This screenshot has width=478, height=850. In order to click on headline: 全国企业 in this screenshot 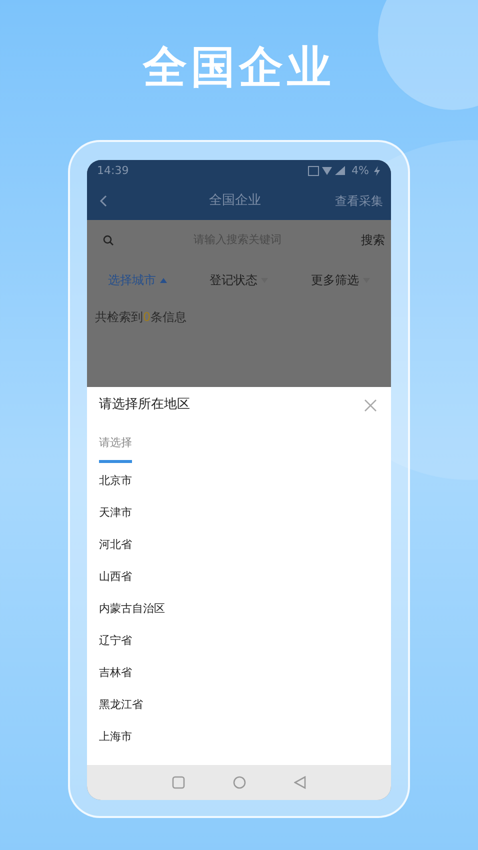, I will do `click(239, 68)`.